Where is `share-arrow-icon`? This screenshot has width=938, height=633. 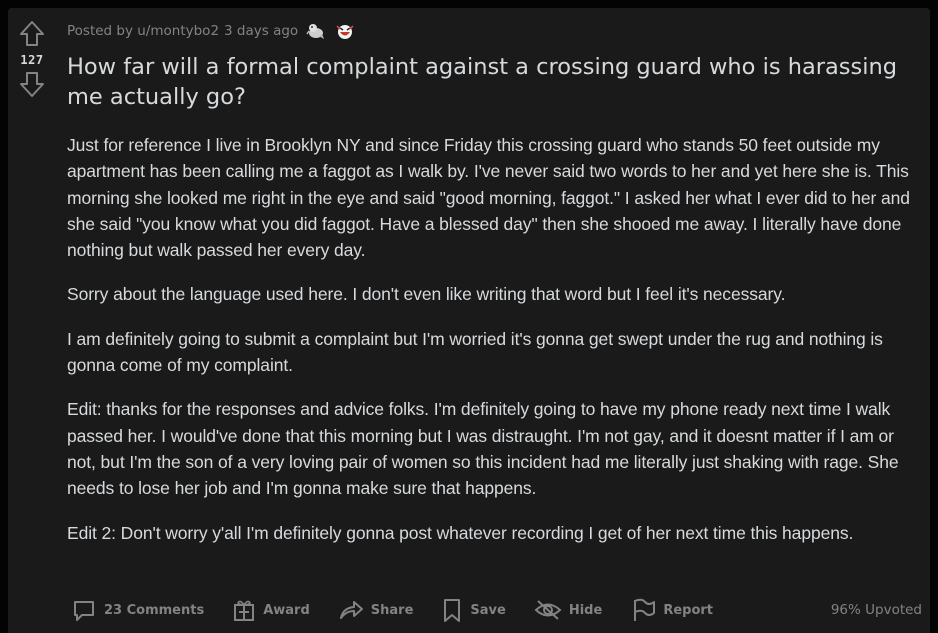
share-arrow-icon is located at coordinates (351, 610).